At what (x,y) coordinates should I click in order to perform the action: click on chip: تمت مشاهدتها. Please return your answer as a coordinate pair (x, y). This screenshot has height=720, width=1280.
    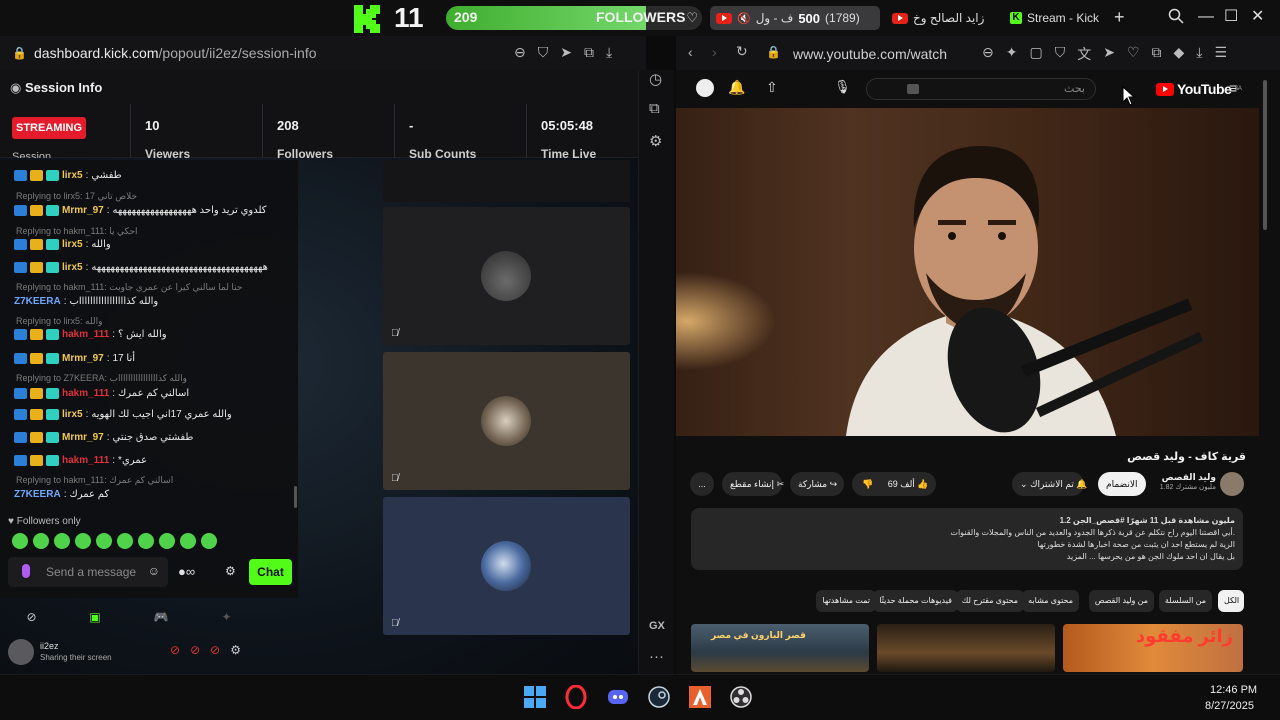
    Looking at the image, I should click on (846, 601).